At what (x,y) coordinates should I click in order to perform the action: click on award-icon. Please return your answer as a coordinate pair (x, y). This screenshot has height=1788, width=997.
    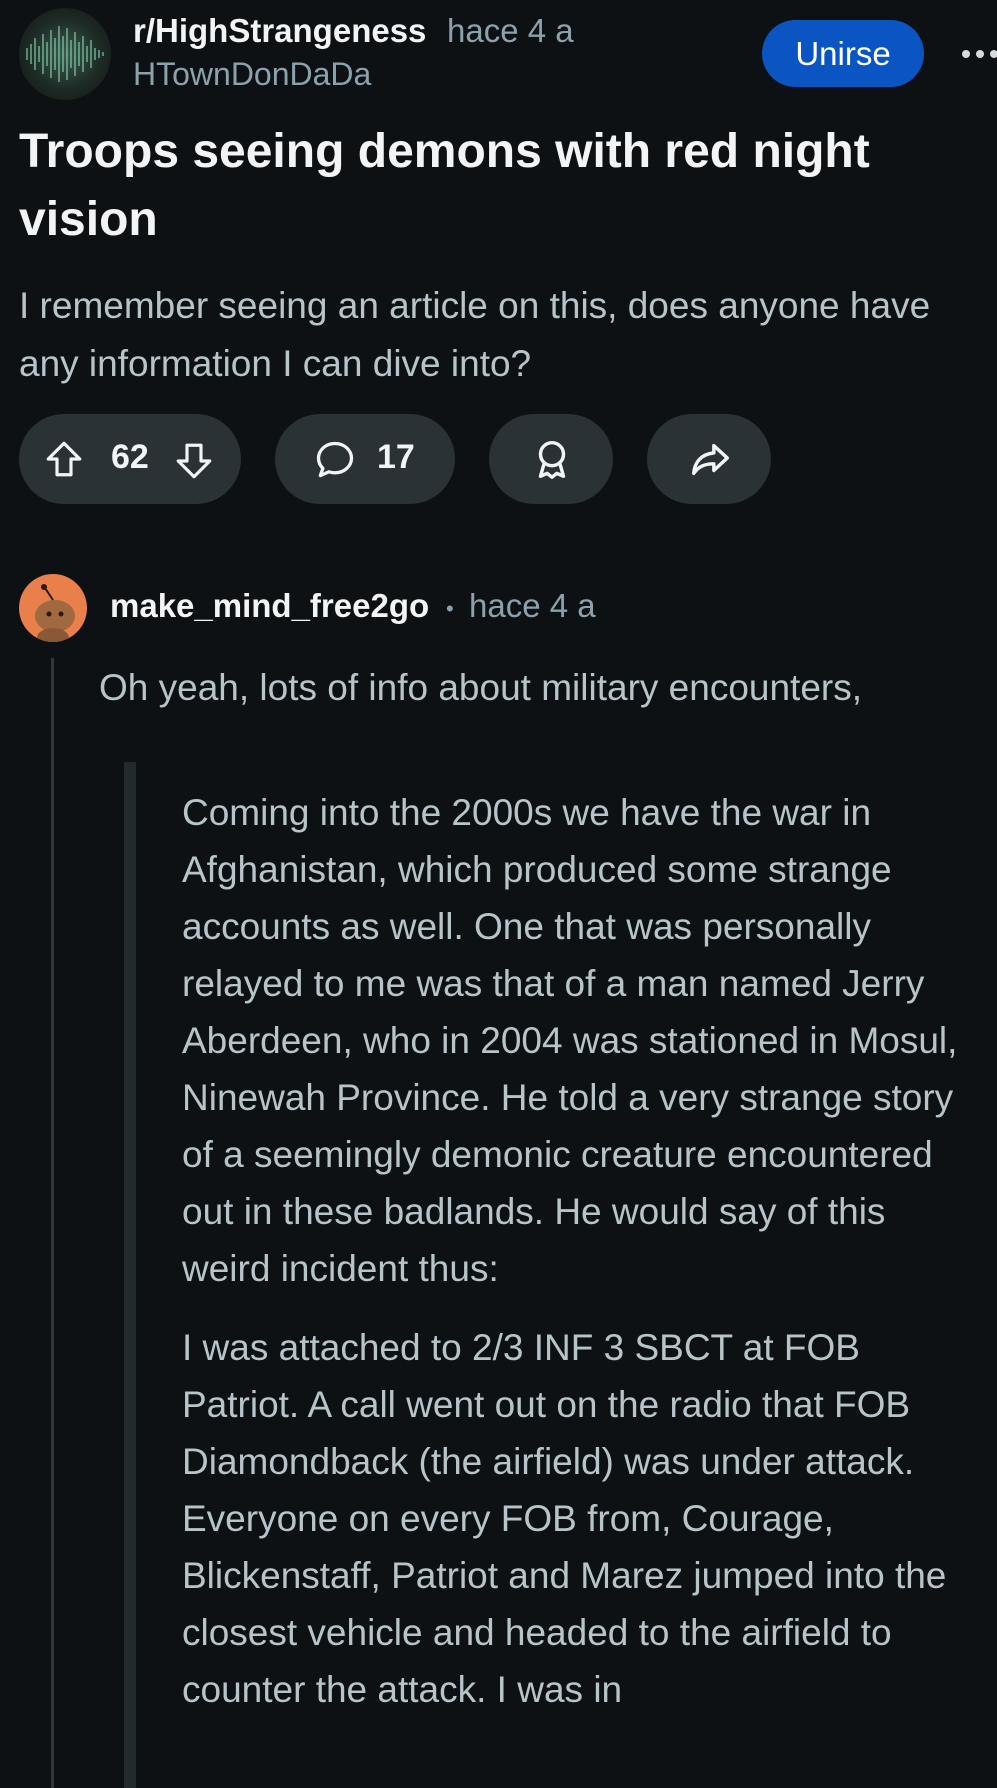
    Looking at the image, I should click on (552, 459).